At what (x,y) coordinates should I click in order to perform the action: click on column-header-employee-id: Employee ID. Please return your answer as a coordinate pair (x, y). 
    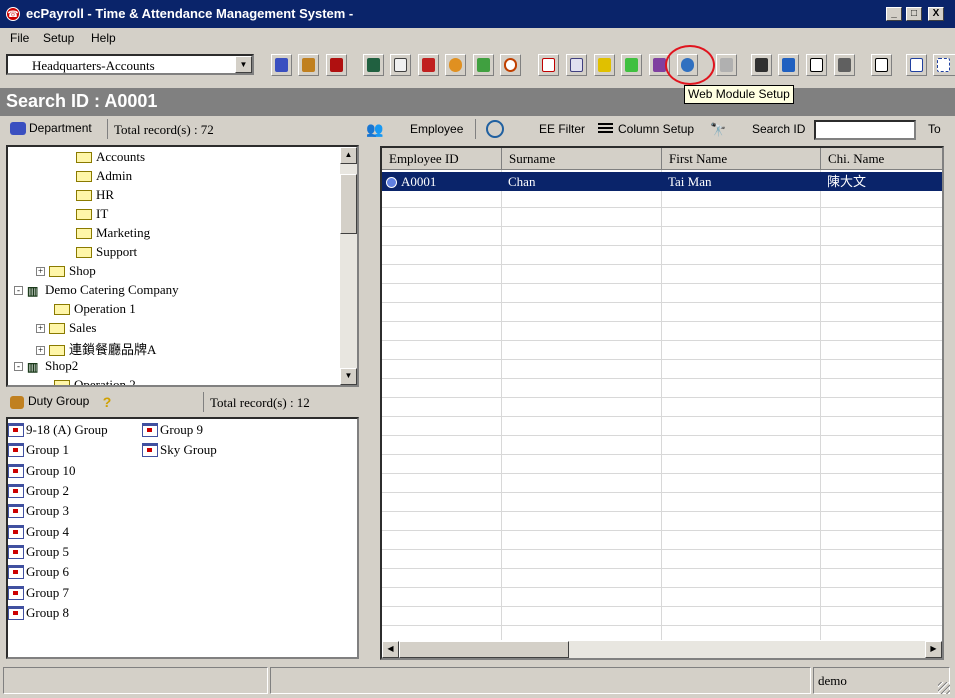
    Looking at the image, I should click on (442, 159).